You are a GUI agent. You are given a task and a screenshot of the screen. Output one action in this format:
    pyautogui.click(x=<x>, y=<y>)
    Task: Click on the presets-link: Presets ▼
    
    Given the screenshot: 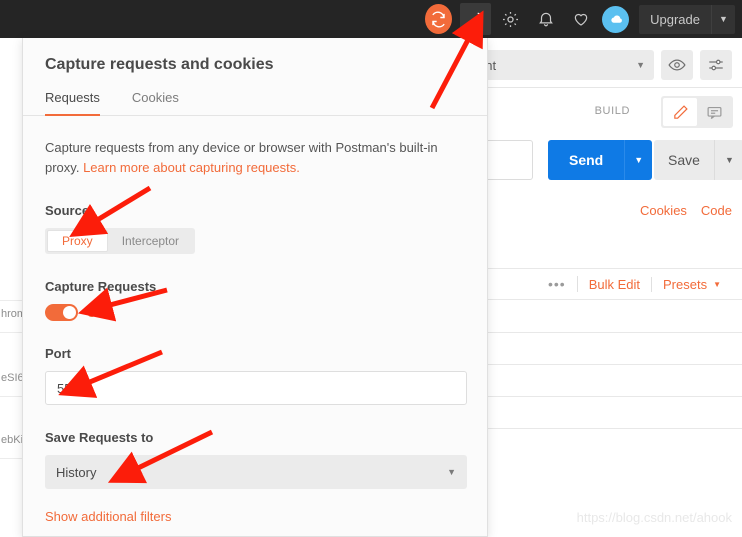 What is the action you would take?
    pyautogui.click(x=692, y=284)
    